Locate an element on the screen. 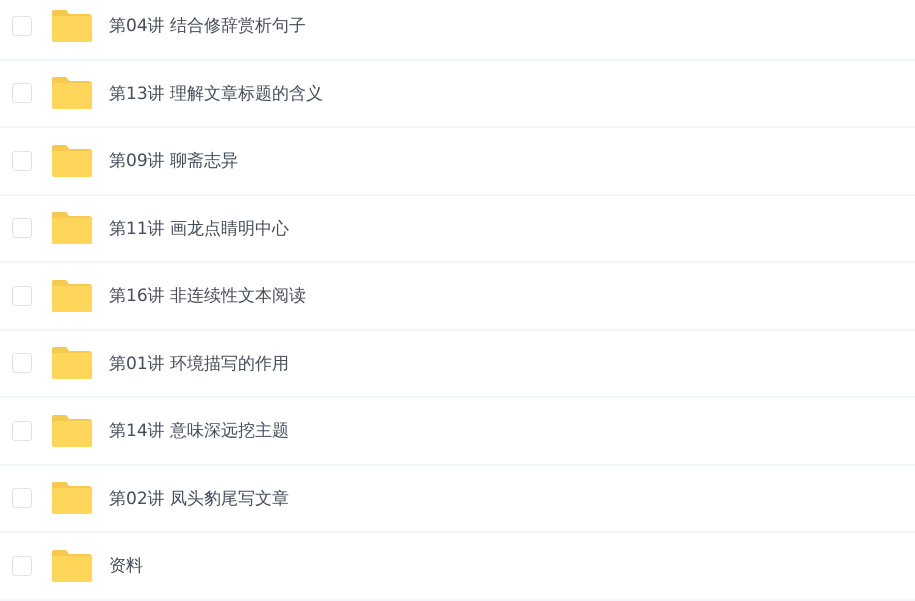 The width and height of the screenshot is (915, 601). folder-name: 资料 is located at coordinates (126, 566).